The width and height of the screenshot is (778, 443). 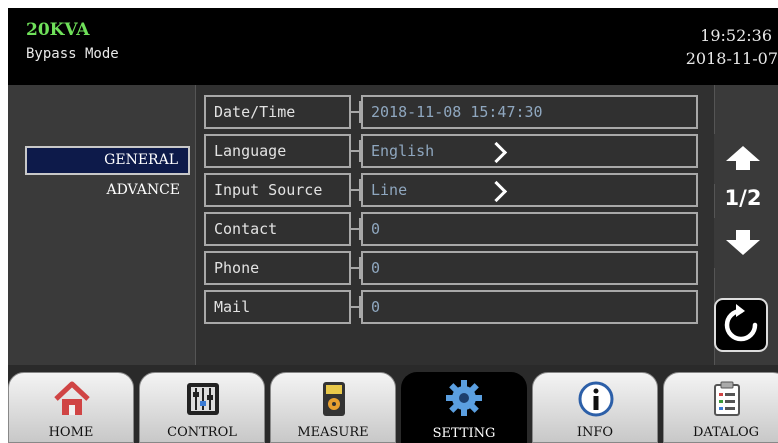 I want to click on setting-label: Contact, so click(x=277, y=229).